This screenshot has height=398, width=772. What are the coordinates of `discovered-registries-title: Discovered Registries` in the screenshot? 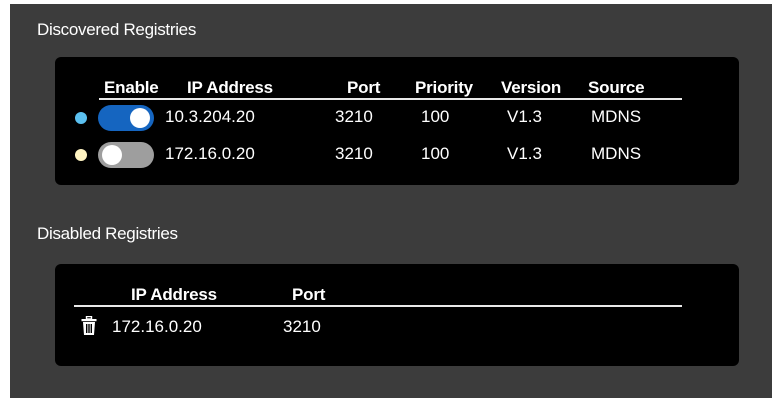 It's located at (117, 29).